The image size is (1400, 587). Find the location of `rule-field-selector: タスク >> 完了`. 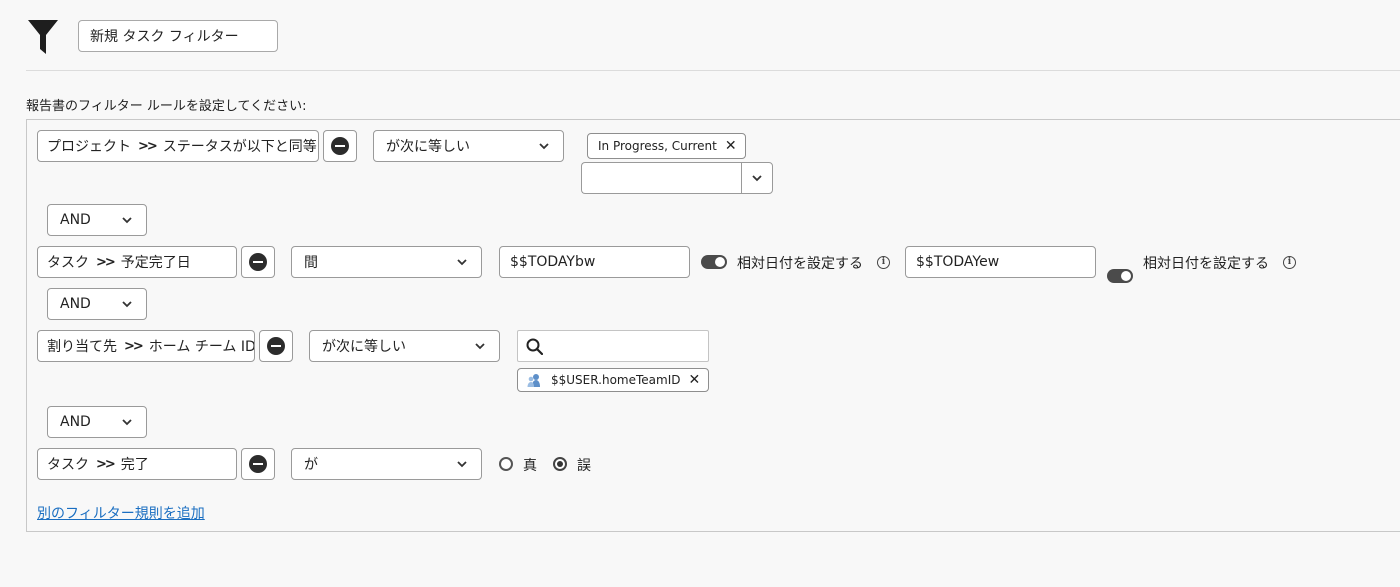

rule-field-selector: タスク >> 完了 is located at coordinates (137, 464).